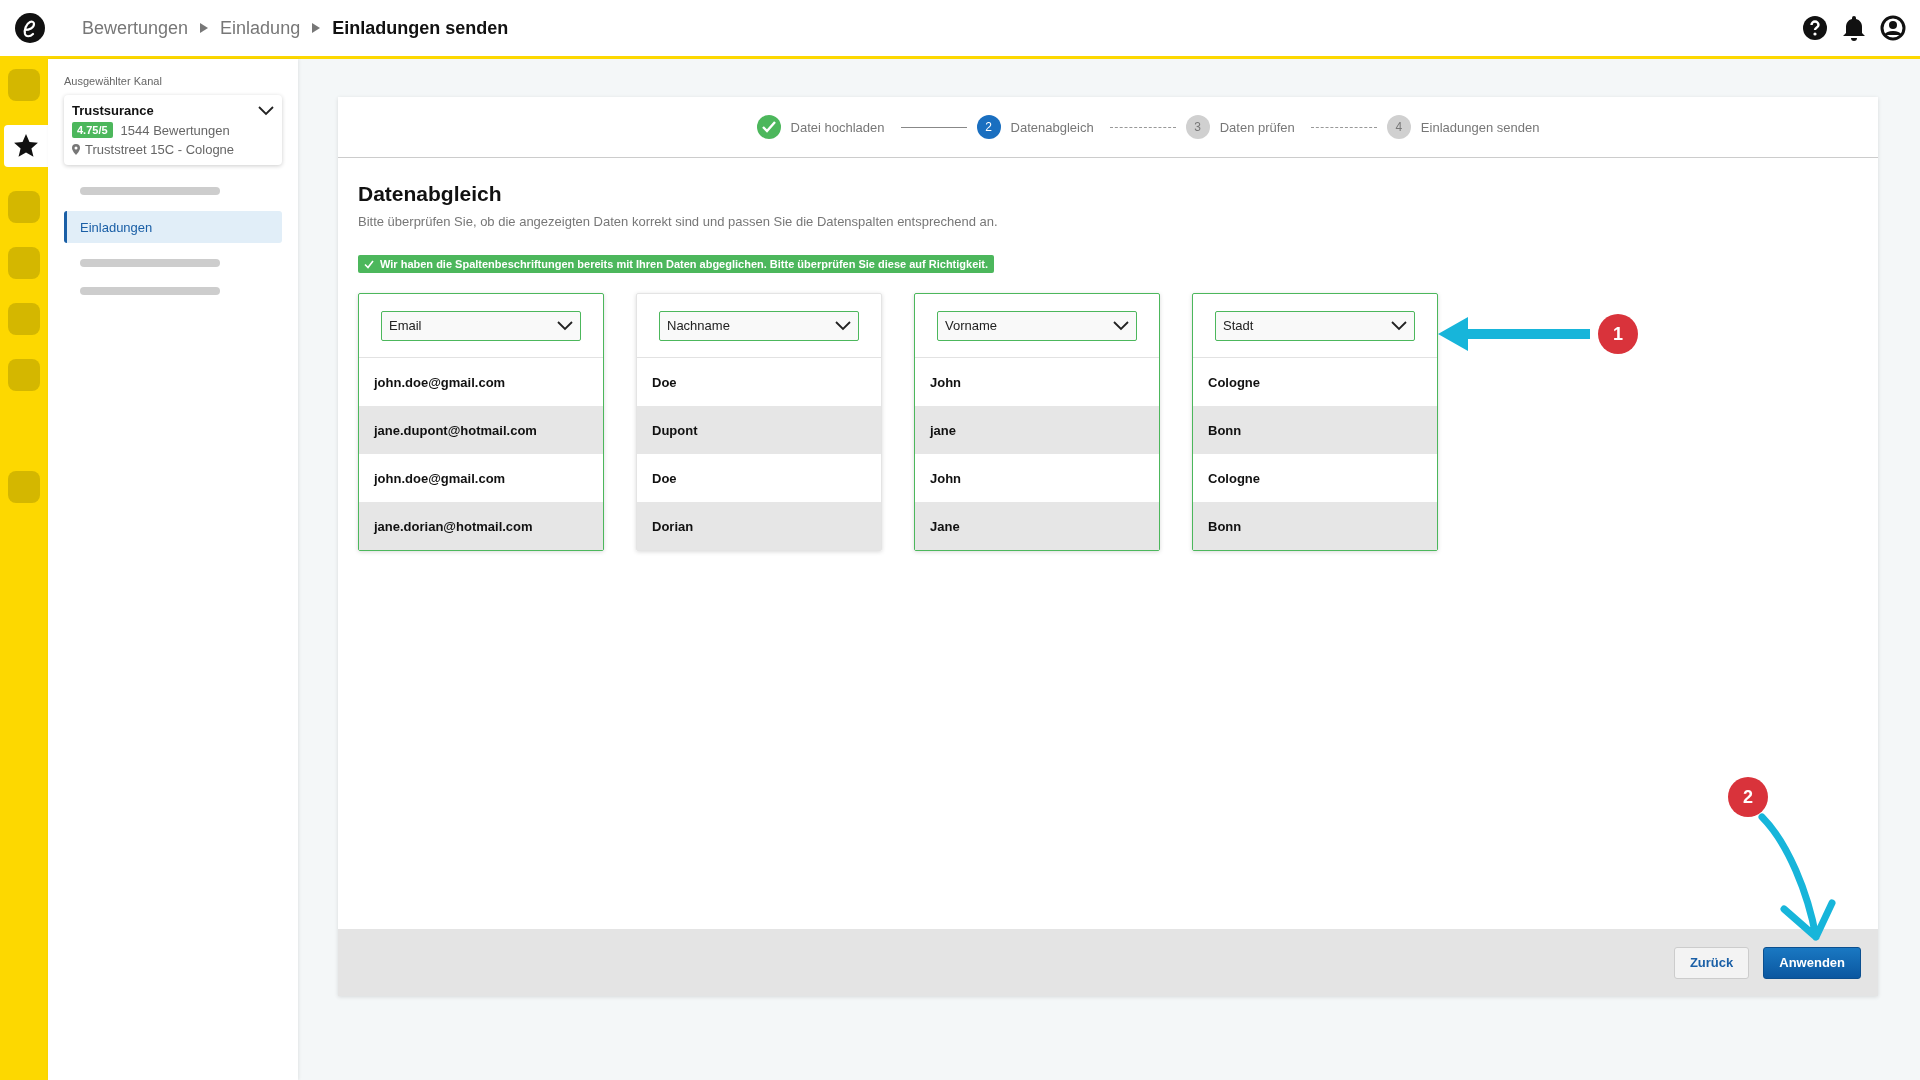 Image resolution: width=1920 pixels, height=1080 pixels. Describe the element at coordinates (1398, 127) in the screenshot. I see `step-indicator: 4` at that location.